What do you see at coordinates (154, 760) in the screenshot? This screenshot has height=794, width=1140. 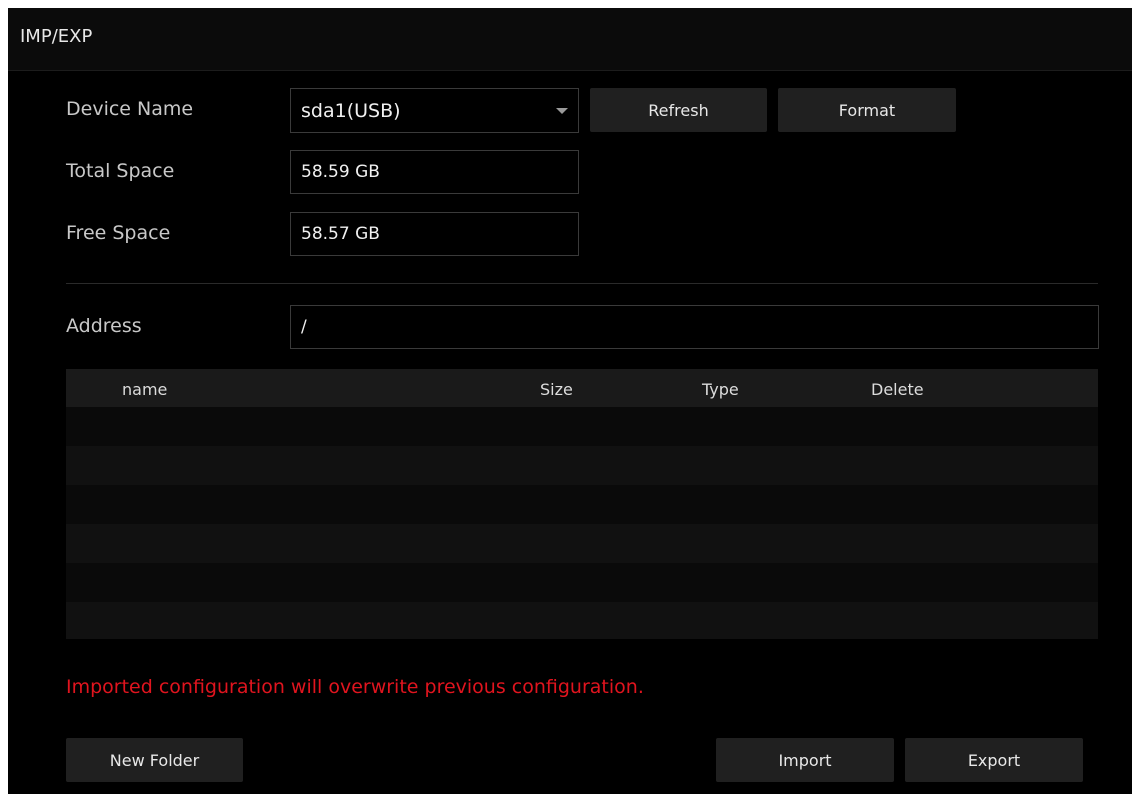 I see `new-folder-button: New Folder` at bounding box center [154, 760].